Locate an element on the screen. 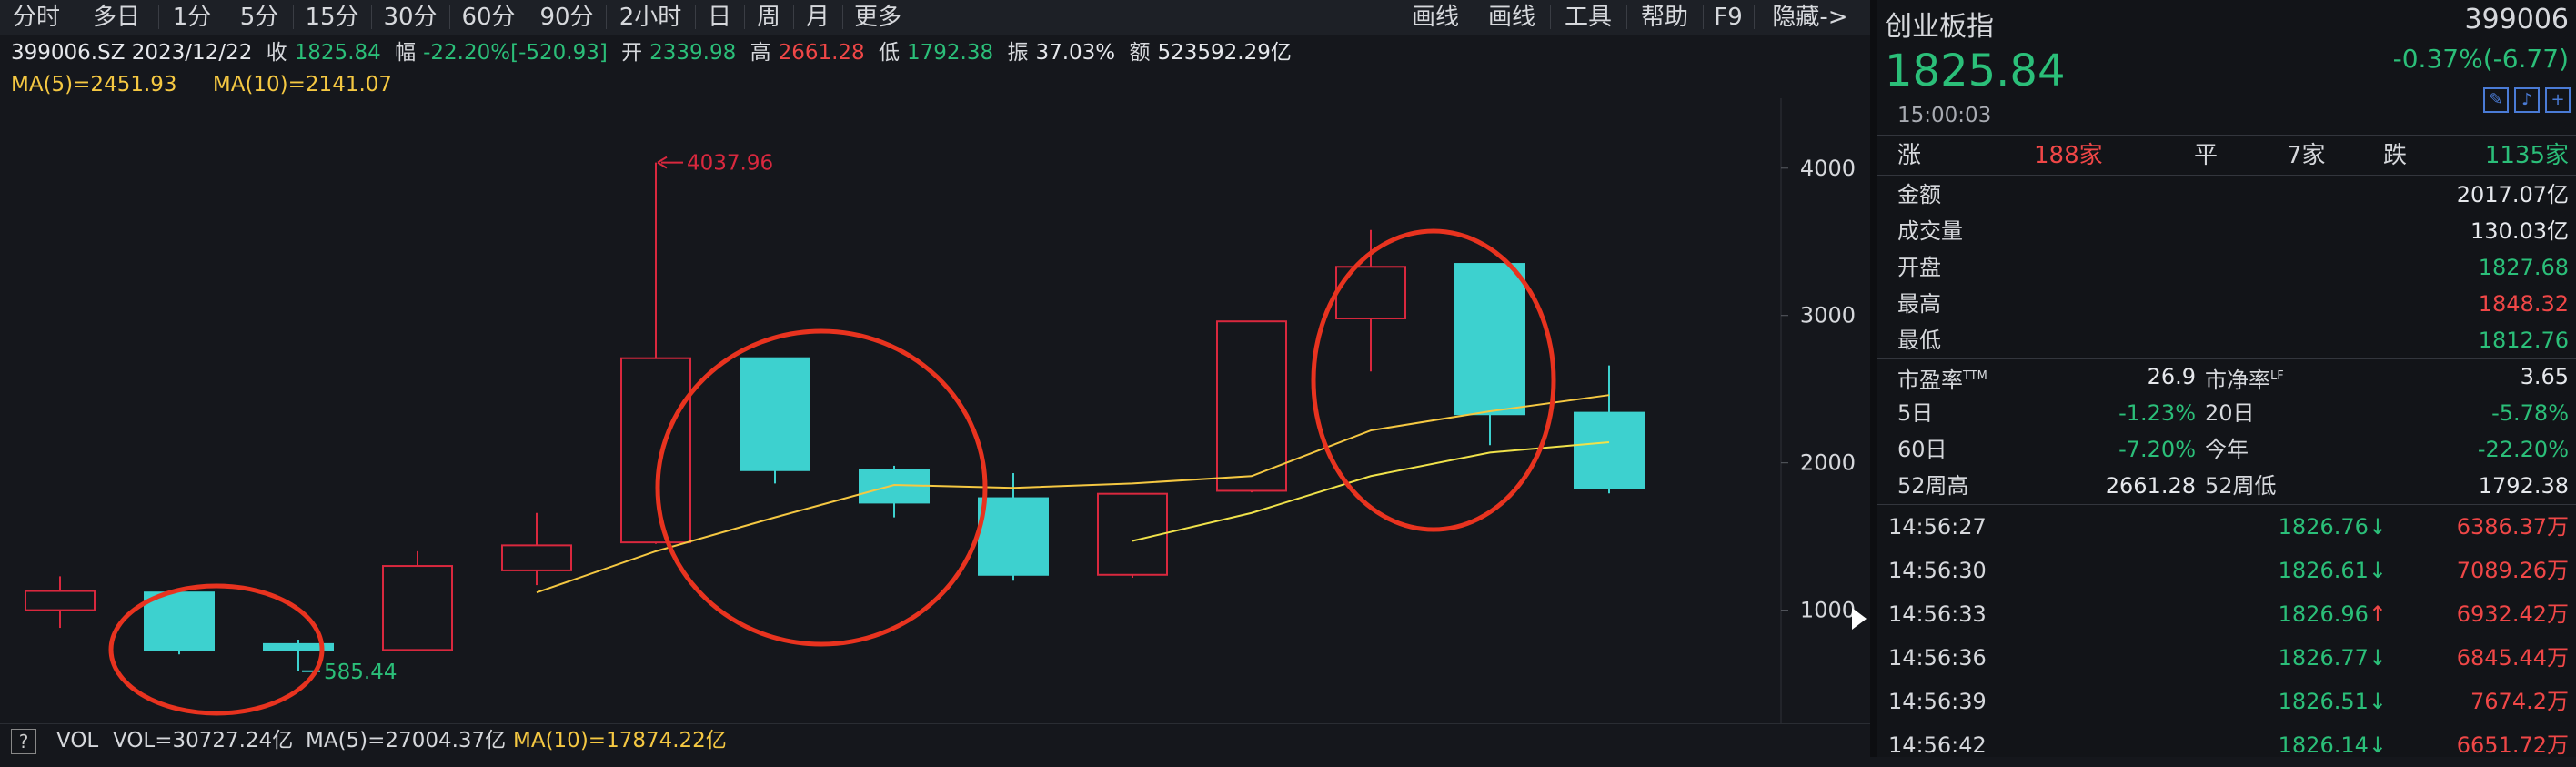  y-tick-label: 4000 is located at coordinates (1828, 168).